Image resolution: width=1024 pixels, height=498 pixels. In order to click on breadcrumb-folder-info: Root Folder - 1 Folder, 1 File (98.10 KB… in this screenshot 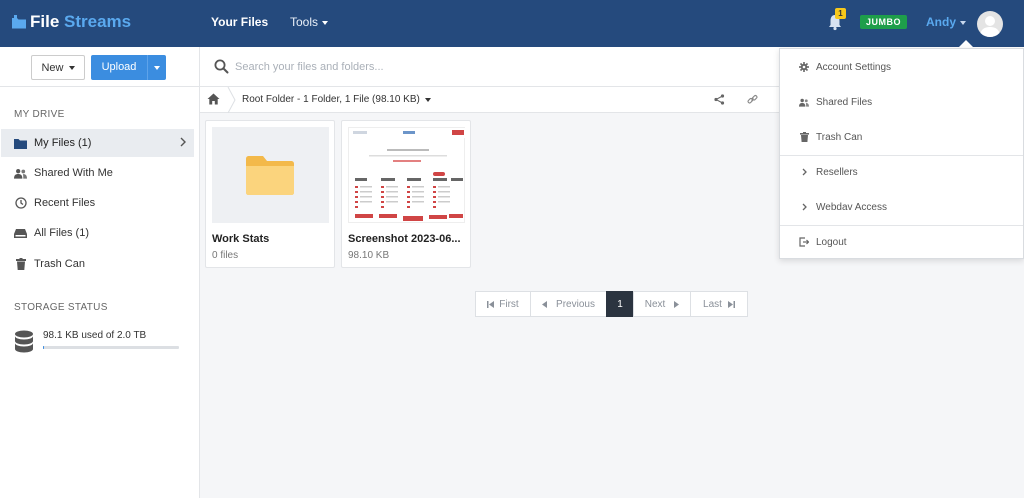, I will do `click(336, 99)`.